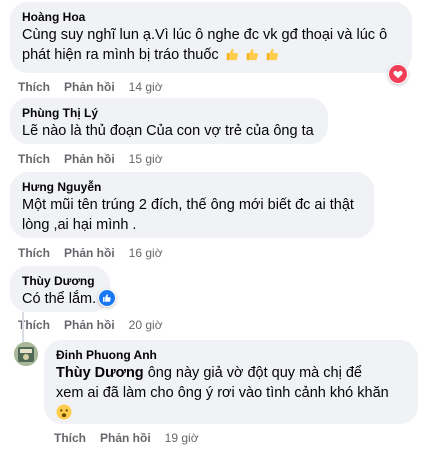 This screenshot has height=449, width=428. I want to click on mention-link: Thùy Dương, so click(100, 373).